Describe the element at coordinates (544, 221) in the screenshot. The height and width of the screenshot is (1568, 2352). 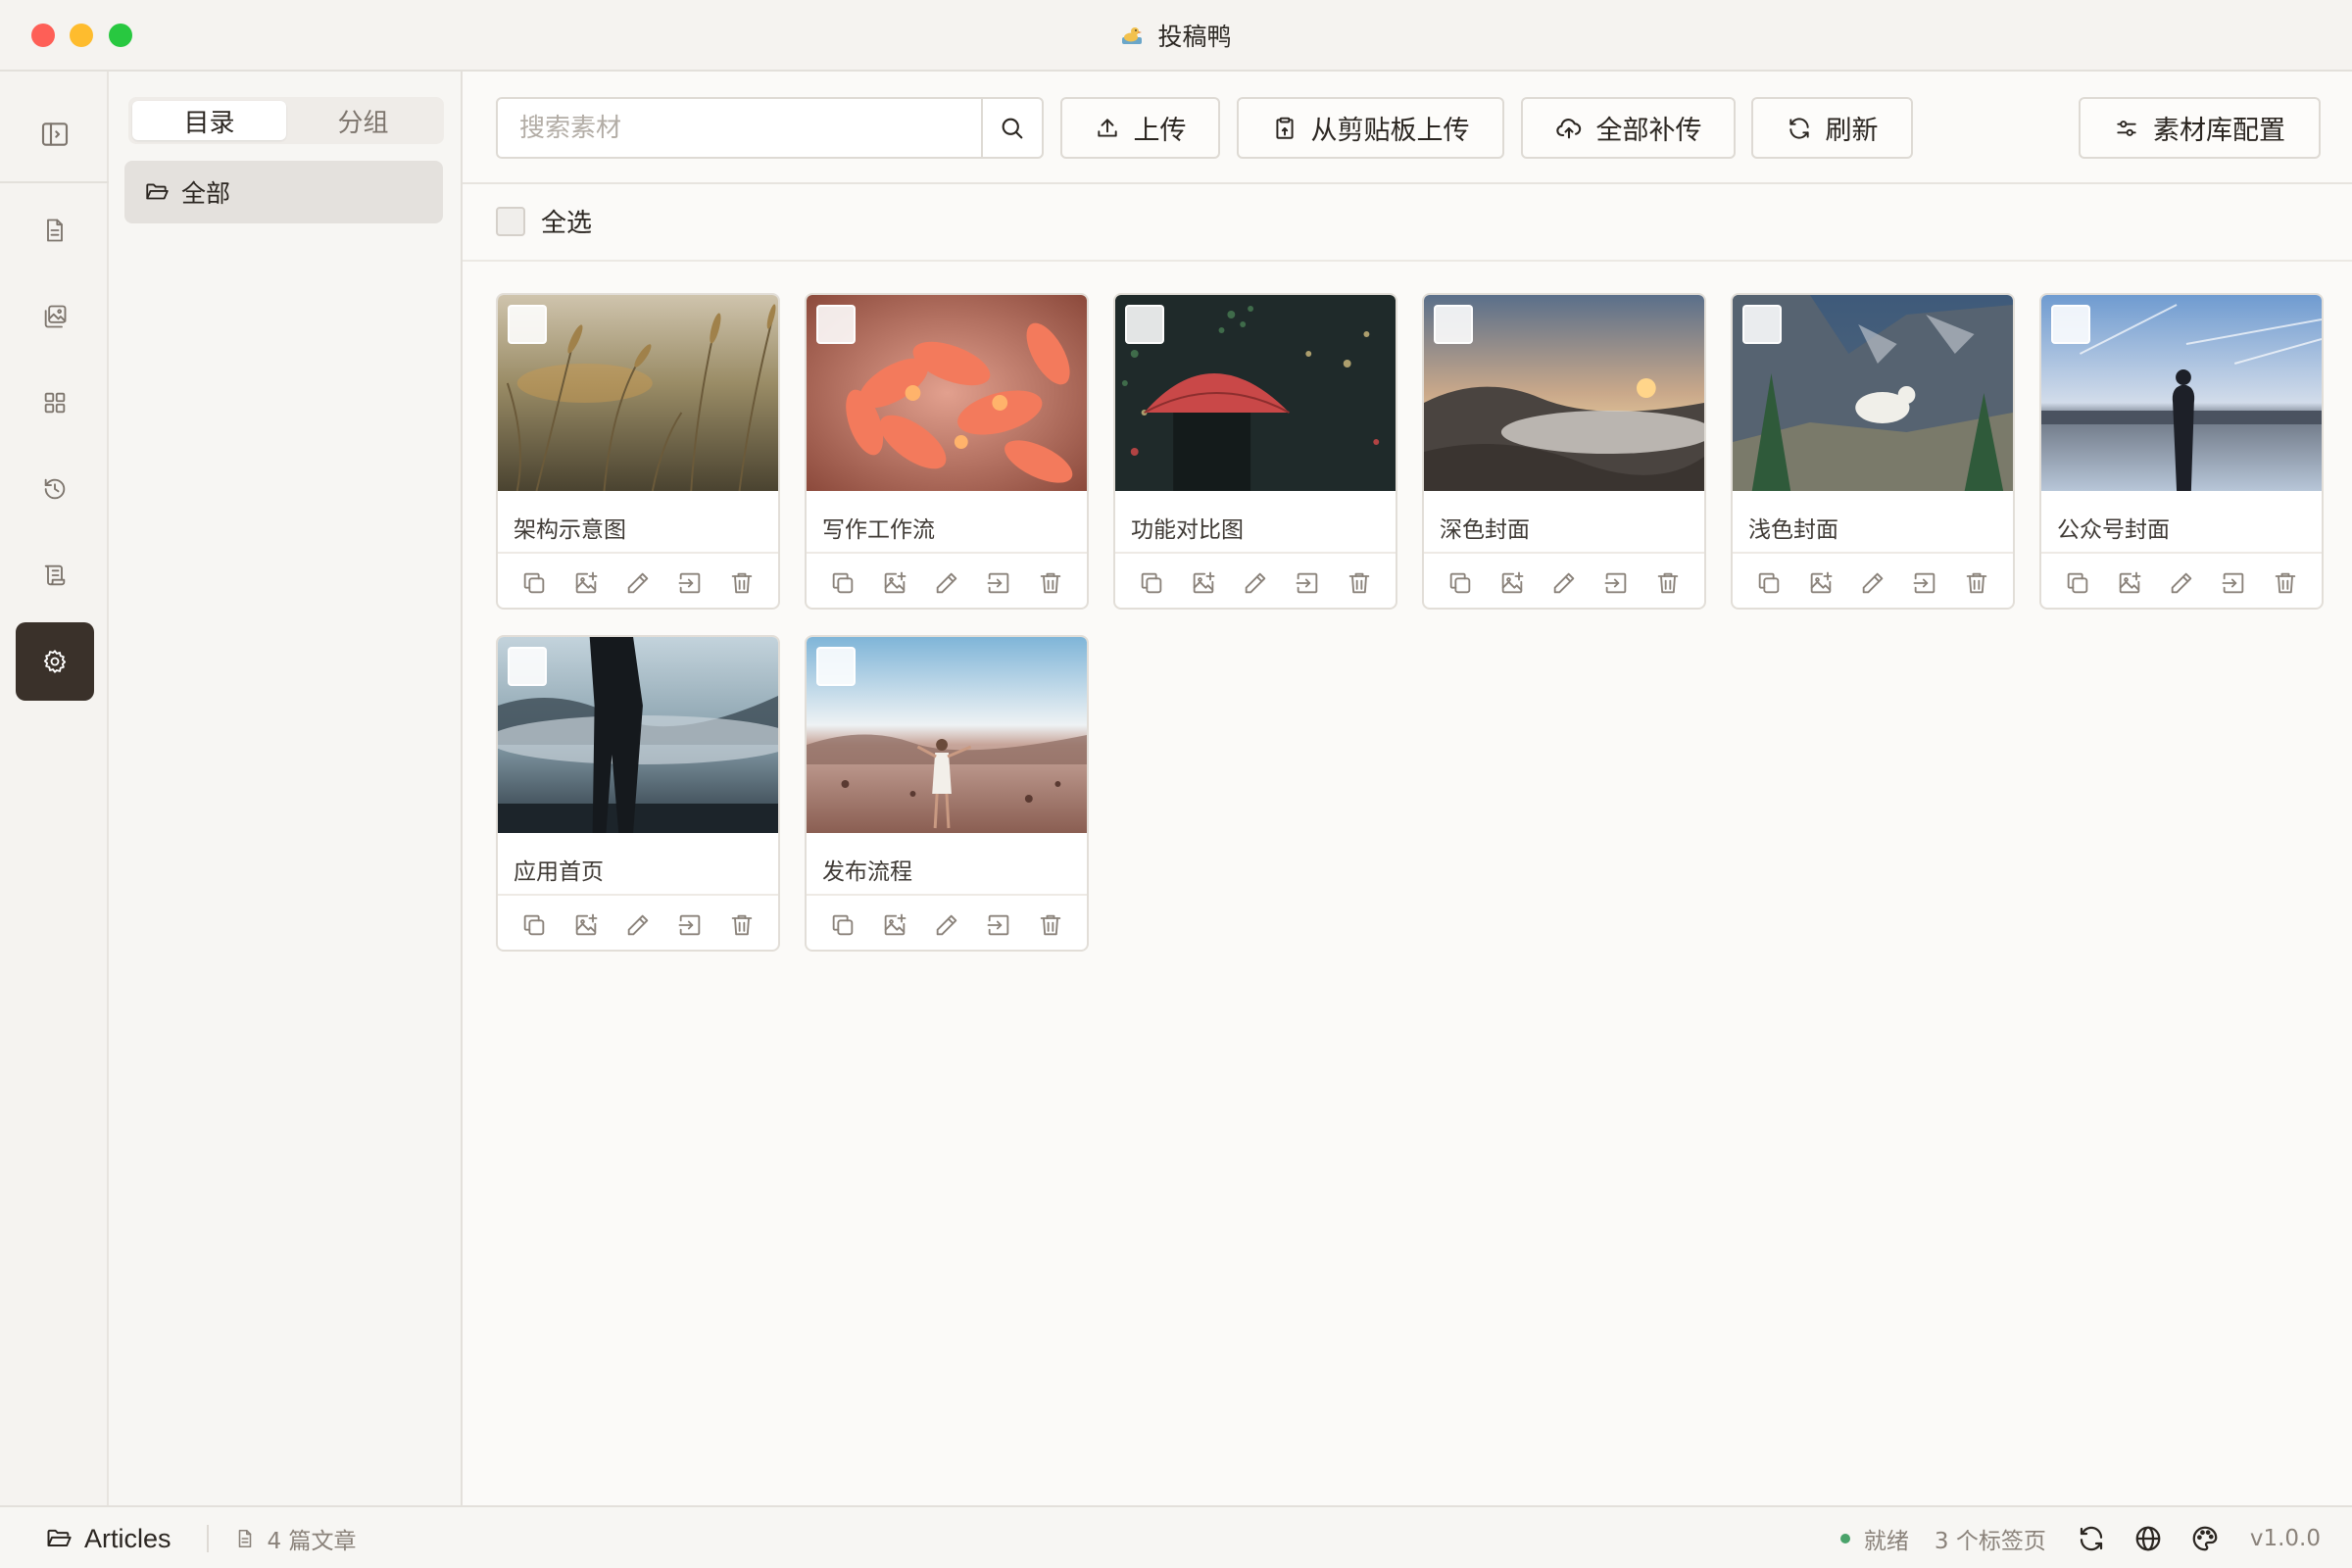
I see `select-all-control: 全选` at that location.